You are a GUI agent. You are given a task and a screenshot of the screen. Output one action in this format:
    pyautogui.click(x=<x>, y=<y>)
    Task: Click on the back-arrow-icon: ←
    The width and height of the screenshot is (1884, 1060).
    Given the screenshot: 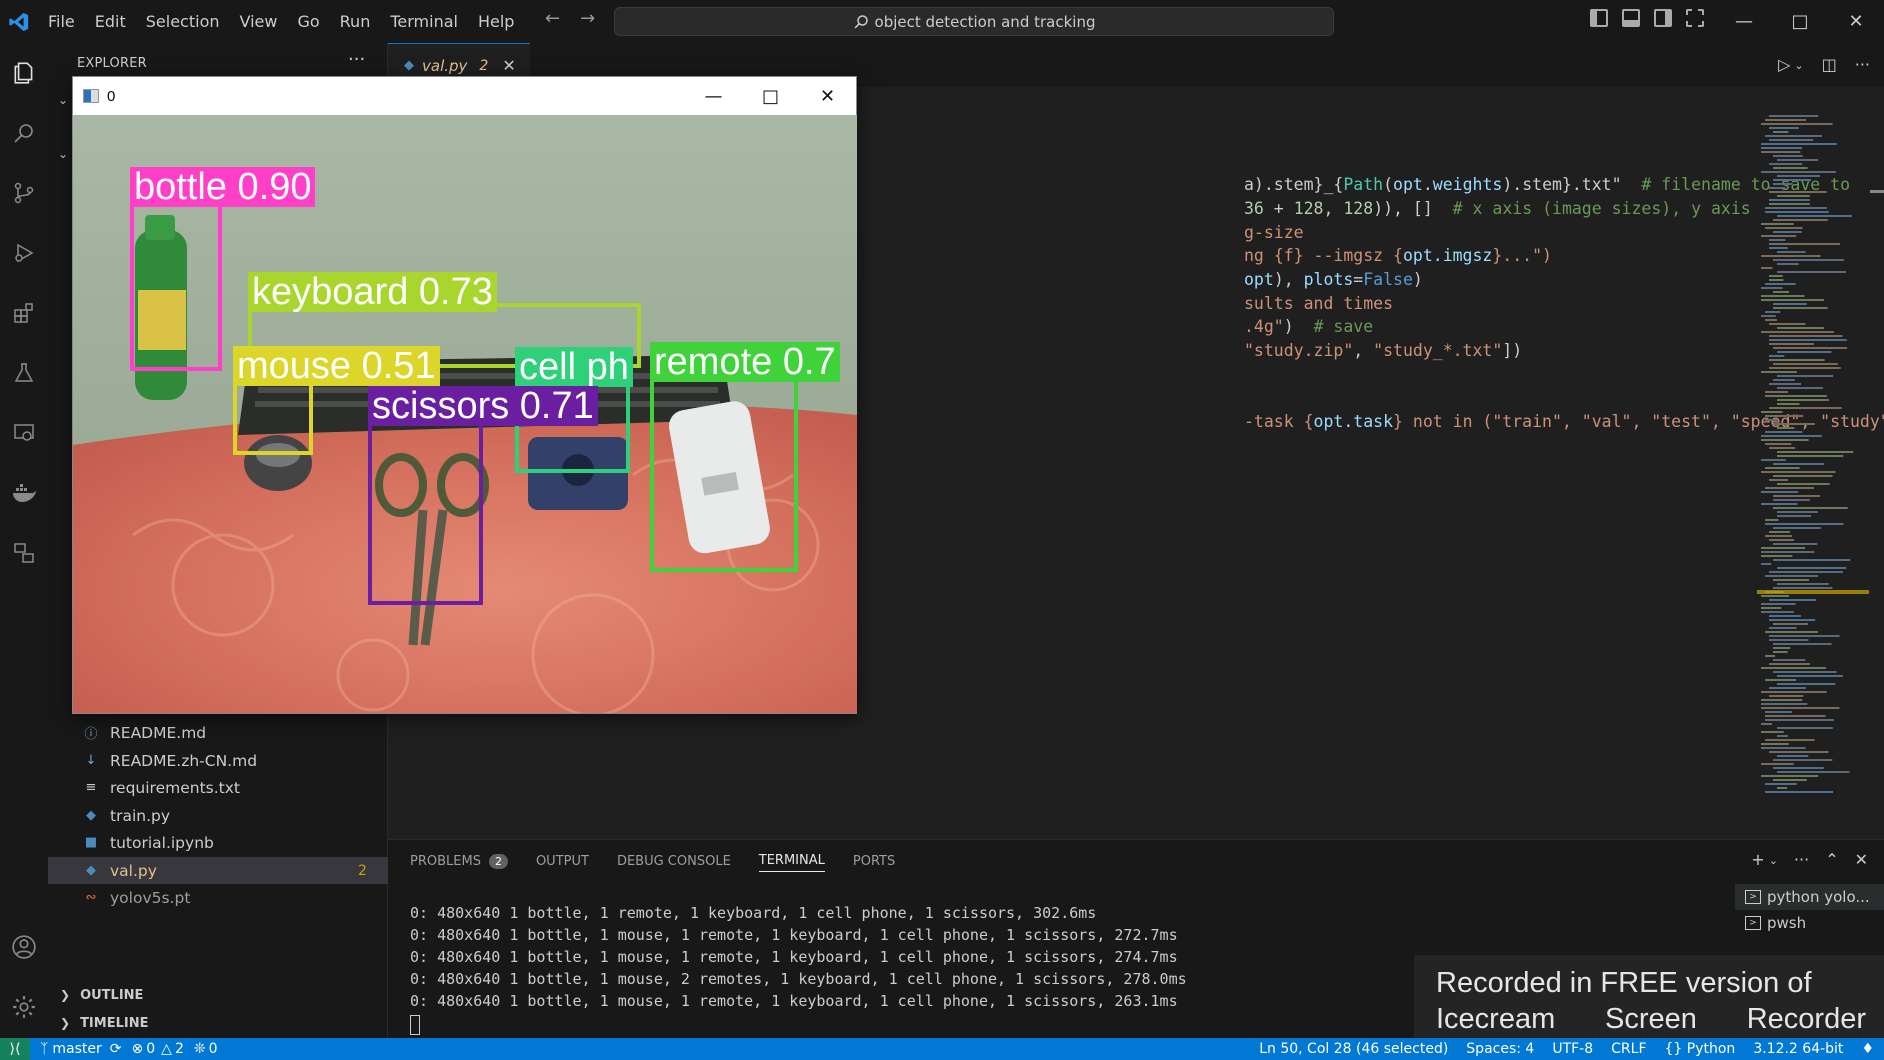 What is the action you would take?
    pyautogui.click(x=552, y=18)
    